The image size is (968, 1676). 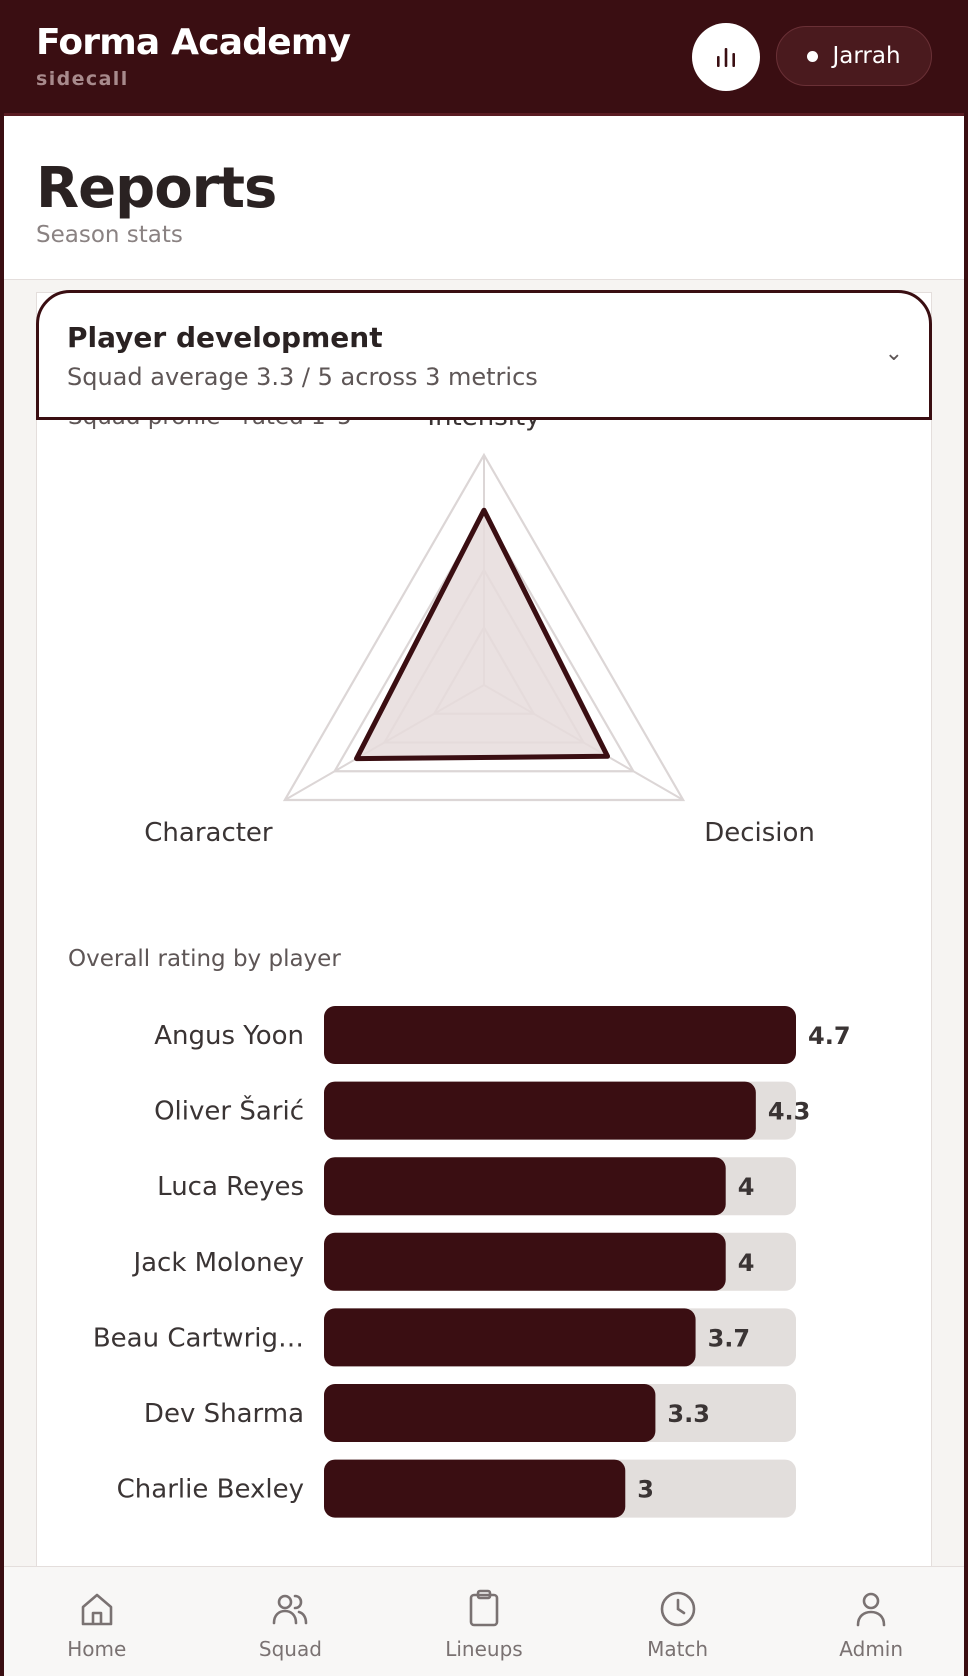 I want to click on page-title: Reports, so click(x=156, y=188).